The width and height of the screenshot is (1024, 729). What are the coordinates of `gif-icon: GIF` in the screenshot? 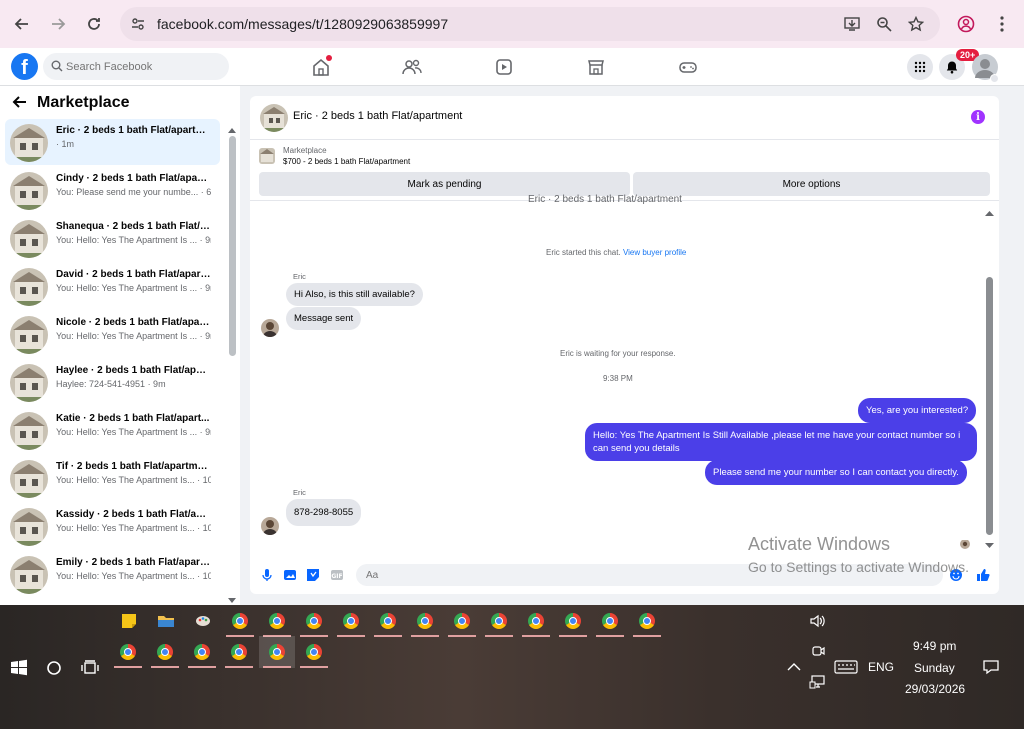 It's located at (337, 575).